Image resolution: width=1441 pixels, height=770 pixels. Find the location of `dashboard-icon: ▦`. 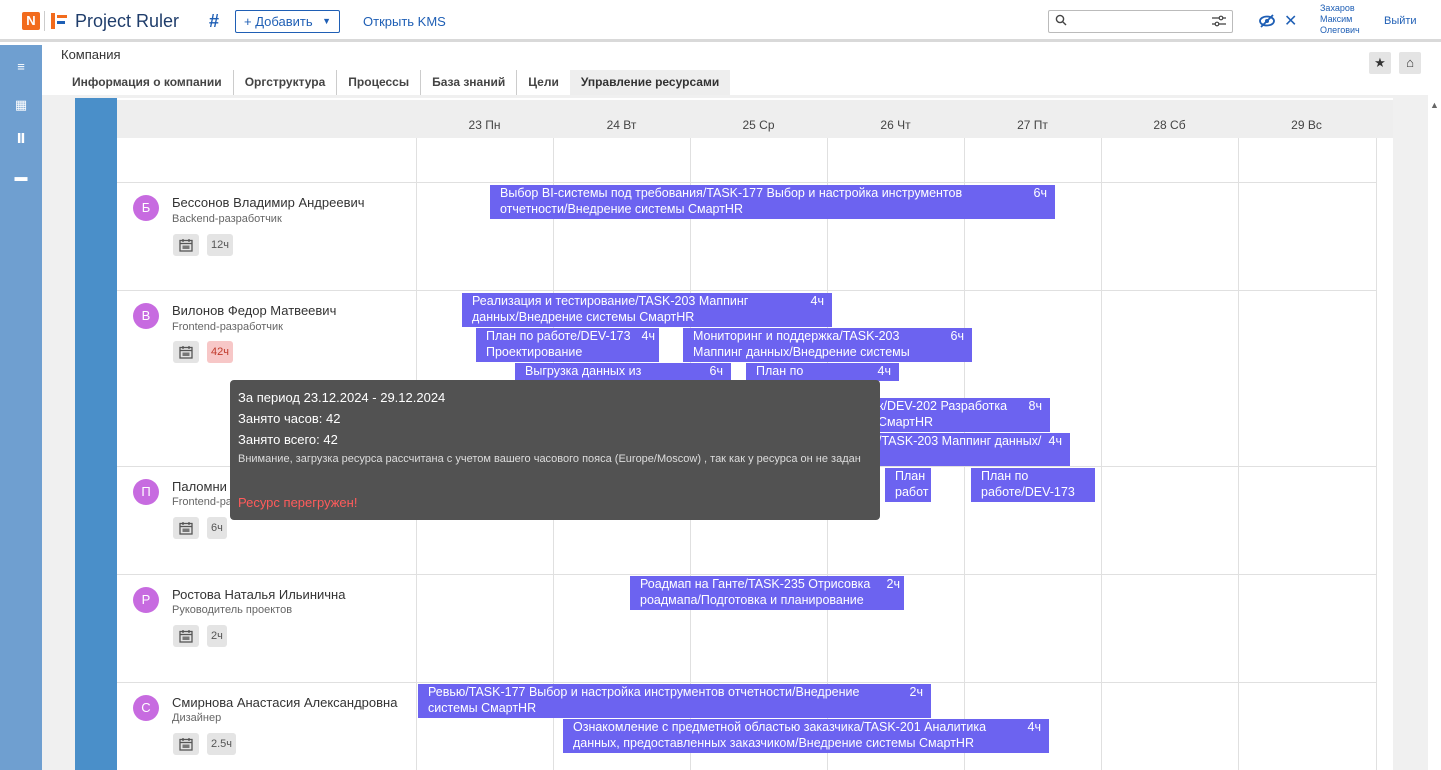

dashboard-icon: ▦ is located at coordinates (21, 105).